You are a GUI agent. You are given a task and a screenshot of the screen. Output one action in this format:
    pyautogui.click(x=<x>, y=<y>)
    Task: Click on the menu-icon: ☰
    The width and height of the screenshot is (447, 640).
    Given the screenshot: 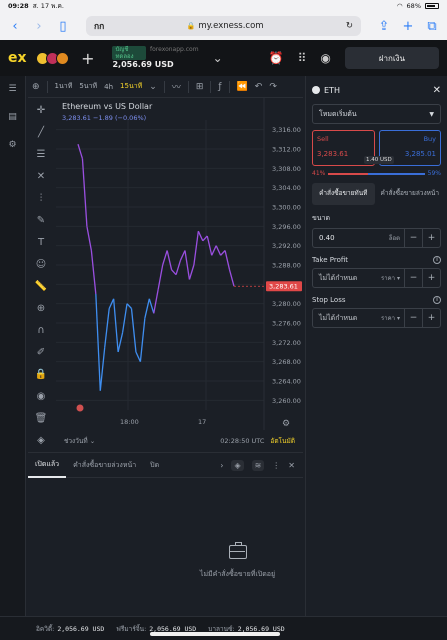 What is the action you would take?
    pyautogui.click(x=12, y=89)
    